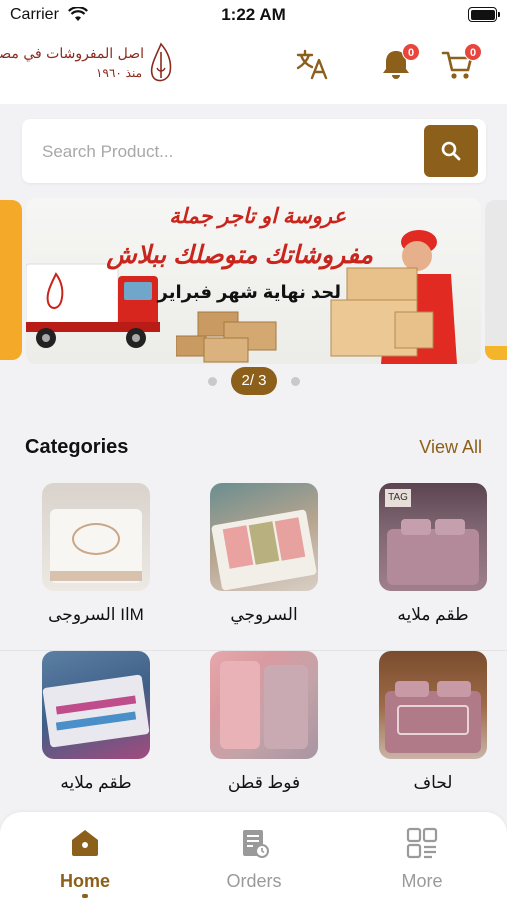  What do you see at coordinates (433, 537) in the screenshot?
I see `category-image: TAG` at bounding box center [433, 537].